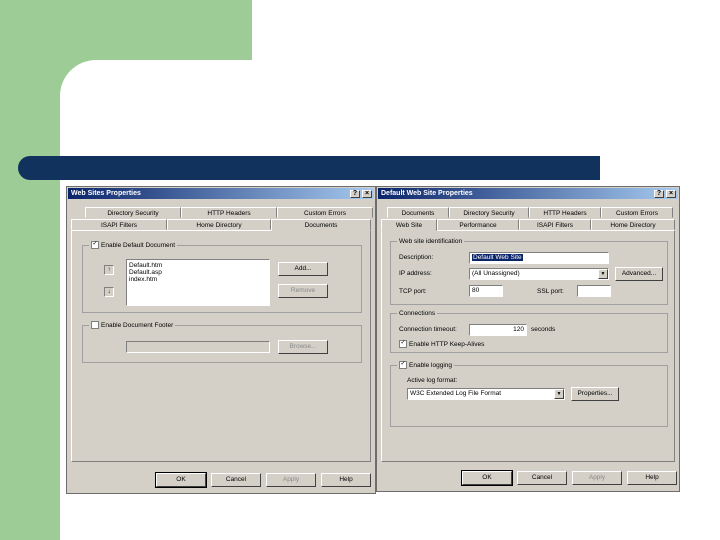 This screenshot has height=540, width=720. I want to click on keep-alives-toggle: ✓ Enable HTTP Keep-Alives, so click(441, 344).